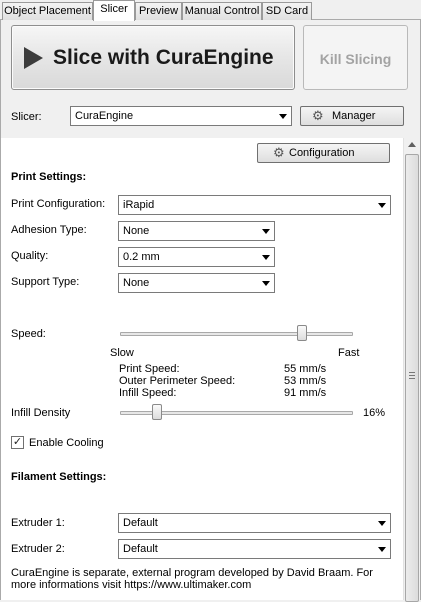 The height and width of the screenshot is (602, 421). I want to click on vertical-scrollbar, so click(411, 370).